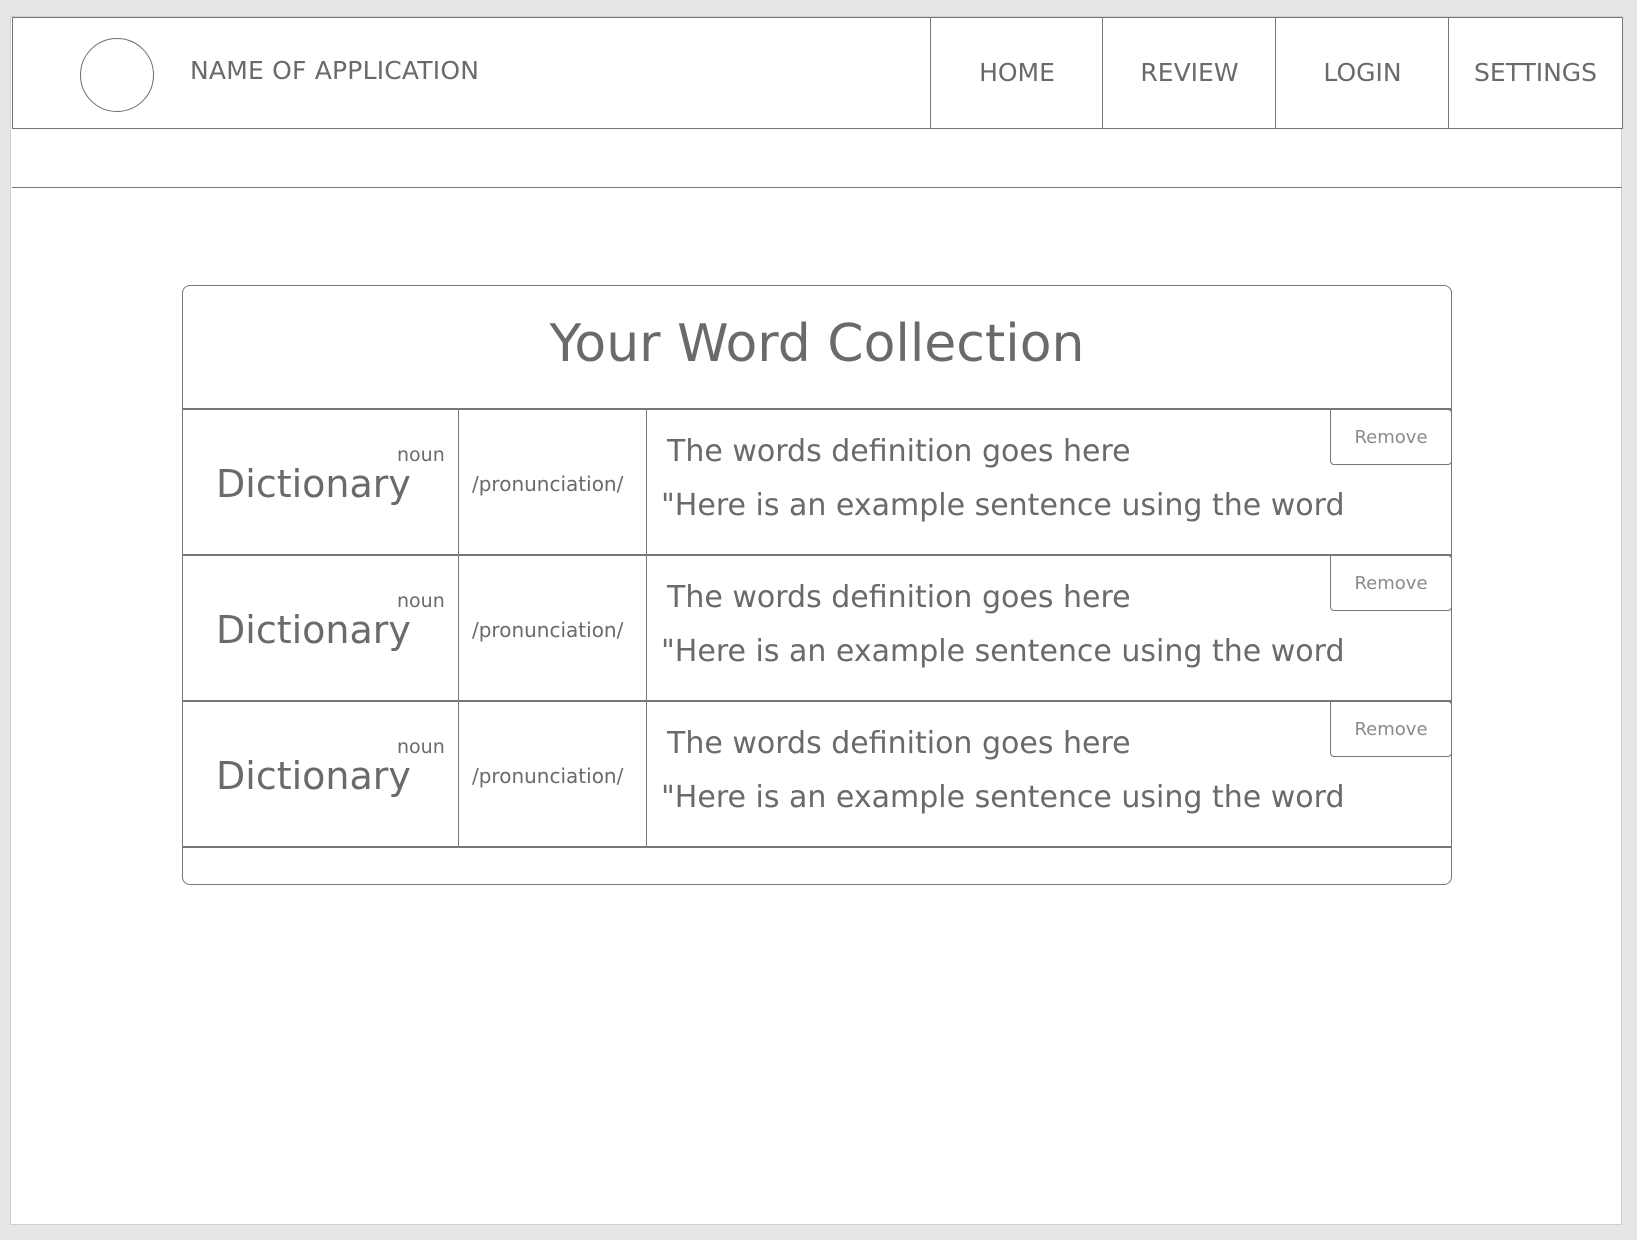  What do you see at coordinates (117, 75) in the screenshot?
I see `circle-logo-icon` at bounding box center [117, 75].